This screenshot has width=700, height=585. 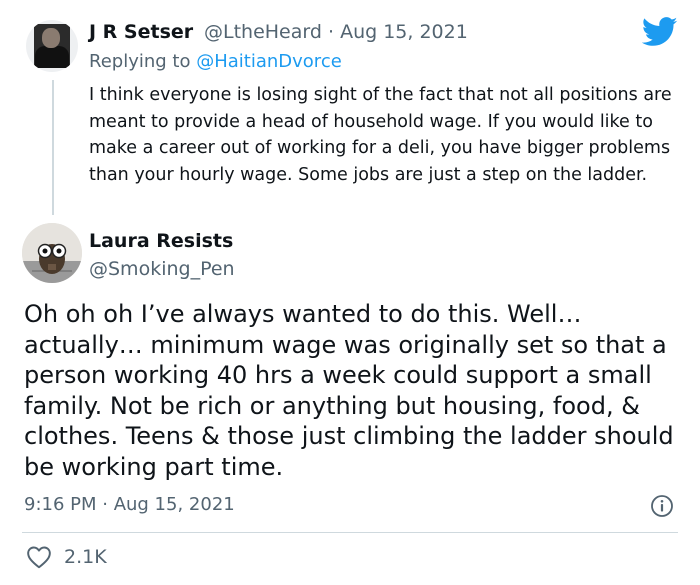 What do you see at coordinates (161, 241) in the screenshot?
I see `main-author-name: Laura Resists` at bounding box center [161, 241].